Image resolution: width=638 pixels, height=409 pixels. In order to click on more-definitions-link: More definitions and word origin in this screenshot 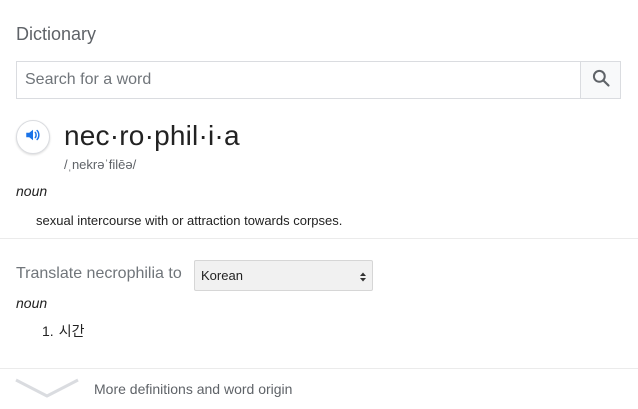, I will do `click(319, 389)`.